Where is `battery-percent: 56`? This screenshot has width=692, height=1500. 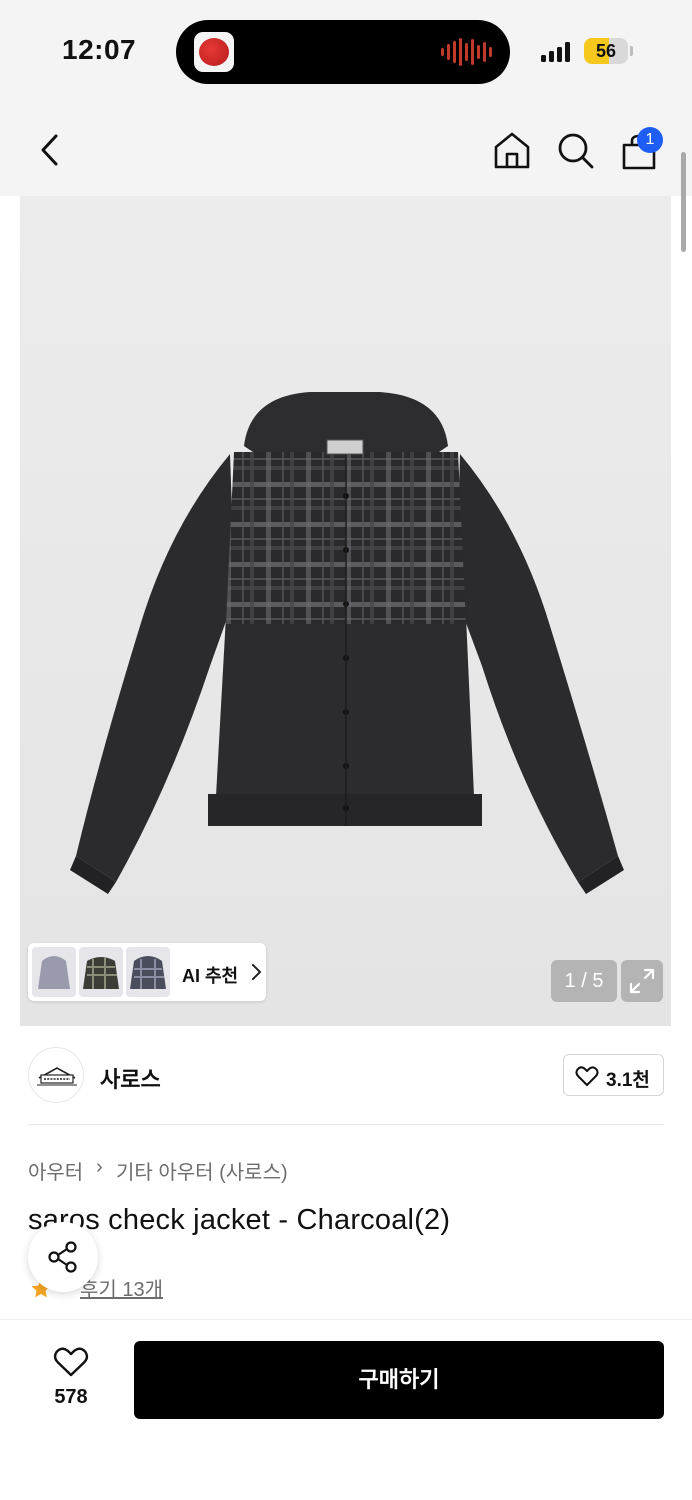
battery-percent: 56 is located at coordinates (606, 51).